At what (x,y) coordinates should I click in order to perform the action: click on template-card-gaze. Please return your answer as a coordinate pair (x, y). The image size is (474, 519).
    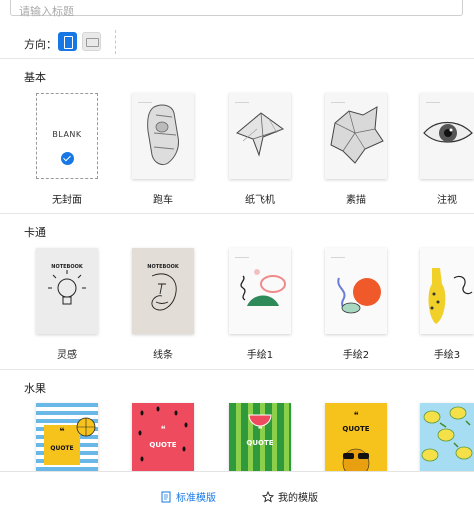
    Looking at the image, I should click on (447, 136).